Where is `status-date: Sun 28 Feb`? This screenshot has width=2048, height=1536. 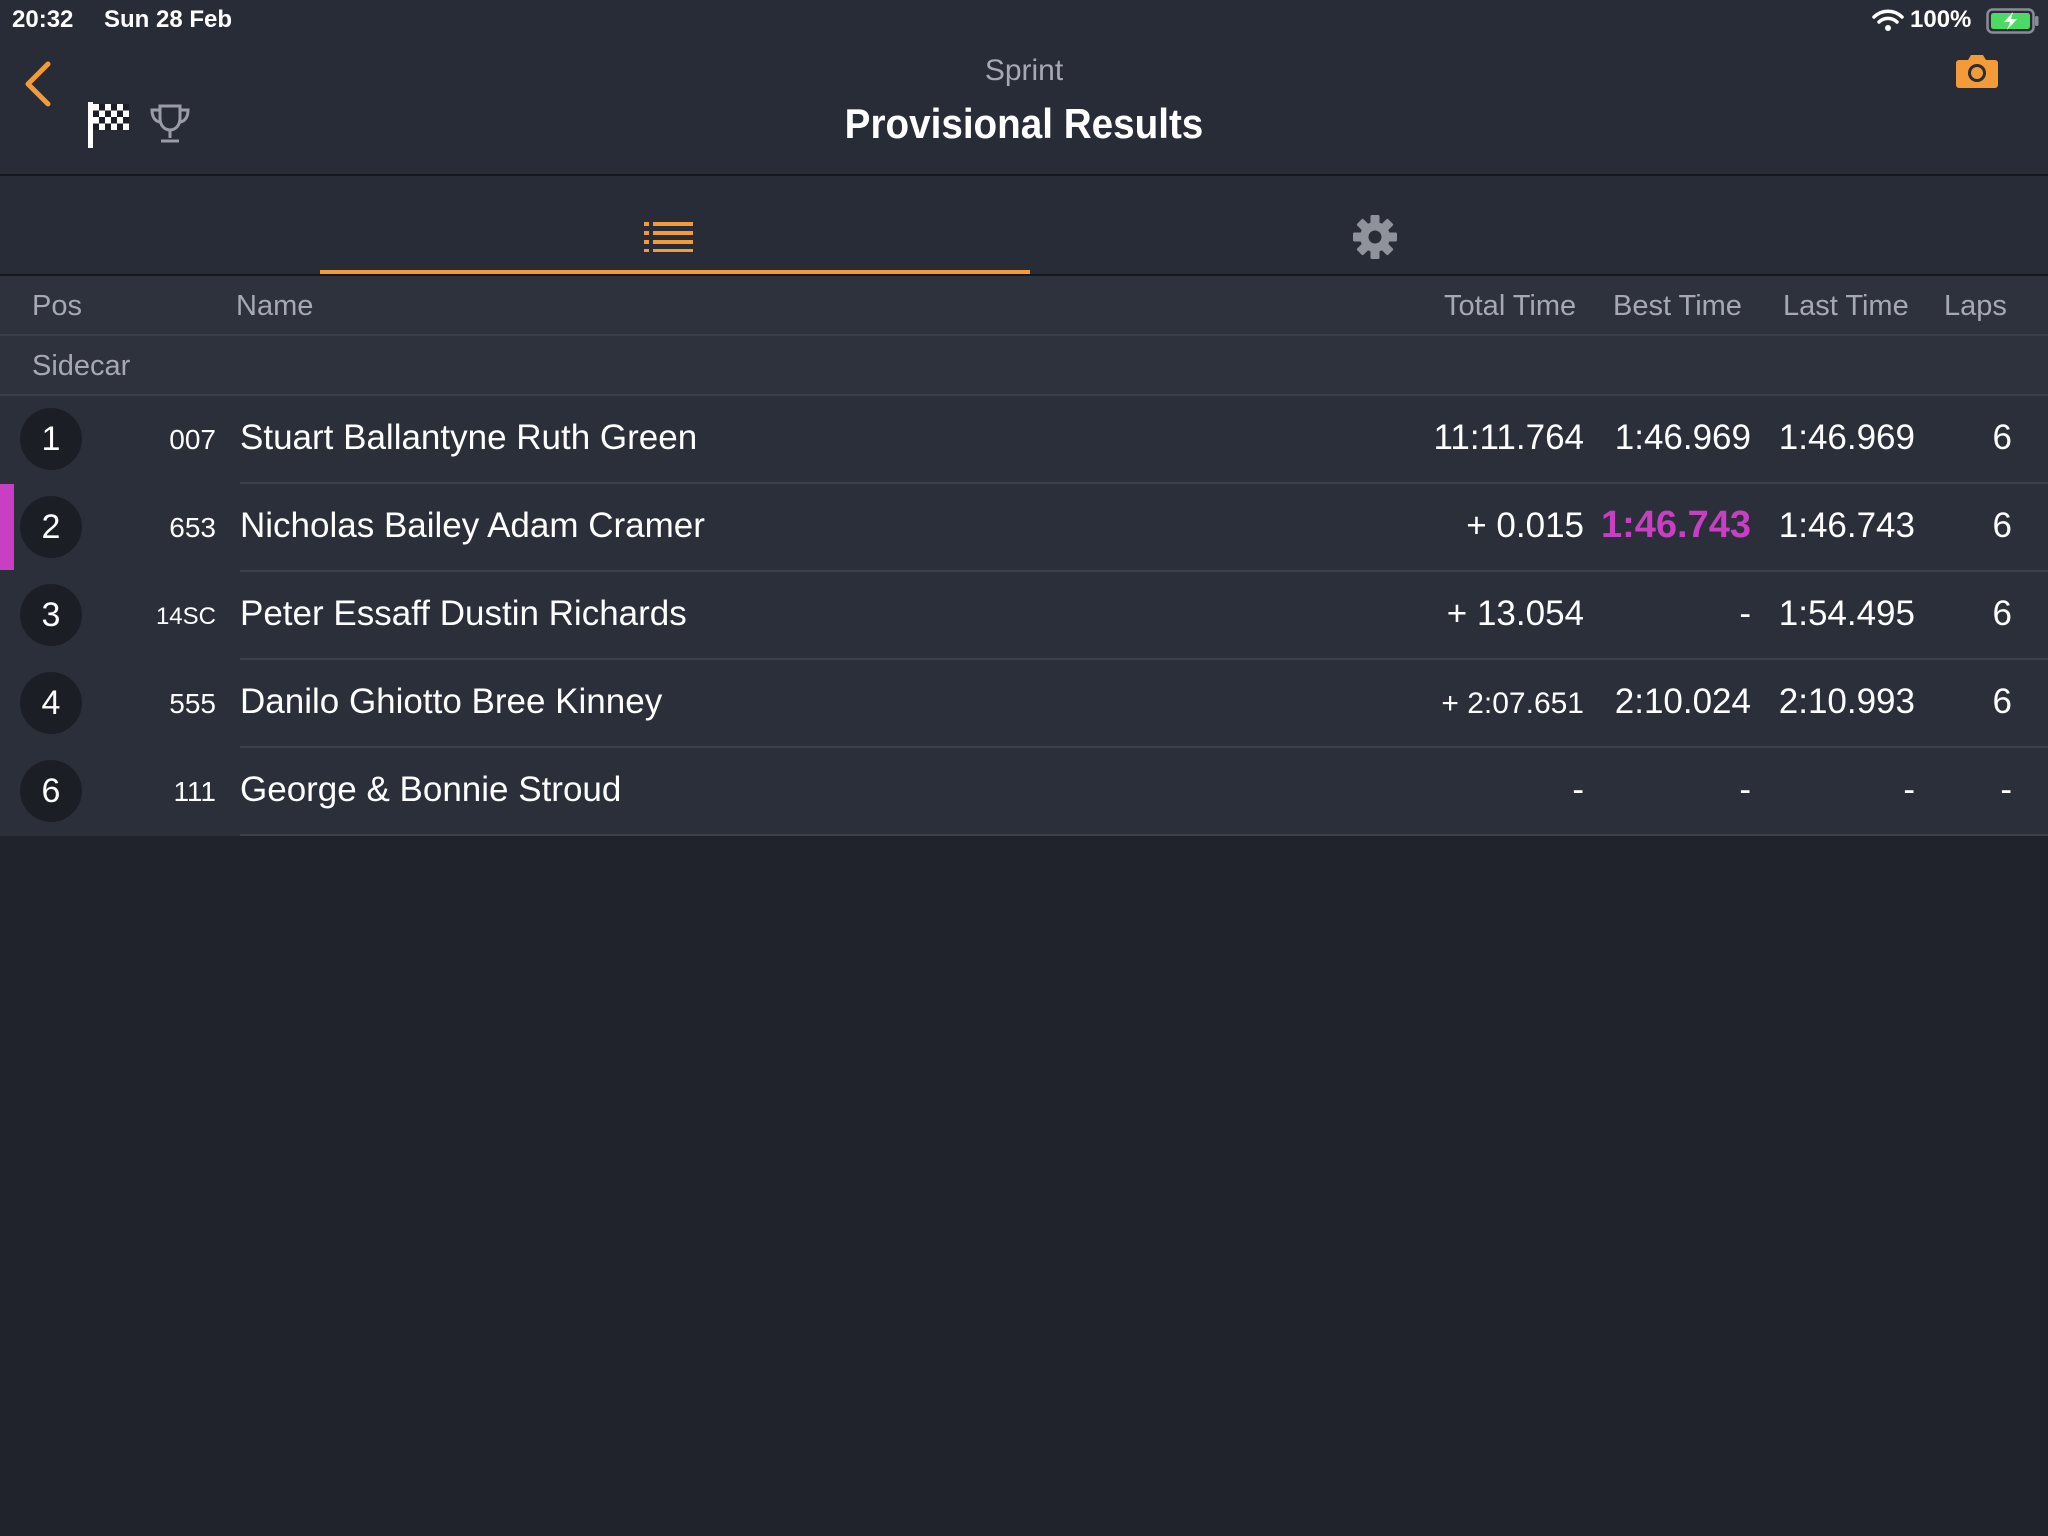
status-date: Sun 28 Feb is located at coordinates (168, 19).